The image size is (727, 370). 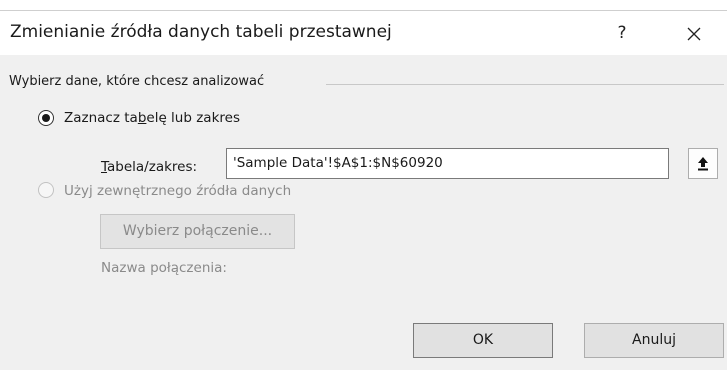 I want to click on range-field-label: Tabela/zakres:, so click(x=149, y=167).